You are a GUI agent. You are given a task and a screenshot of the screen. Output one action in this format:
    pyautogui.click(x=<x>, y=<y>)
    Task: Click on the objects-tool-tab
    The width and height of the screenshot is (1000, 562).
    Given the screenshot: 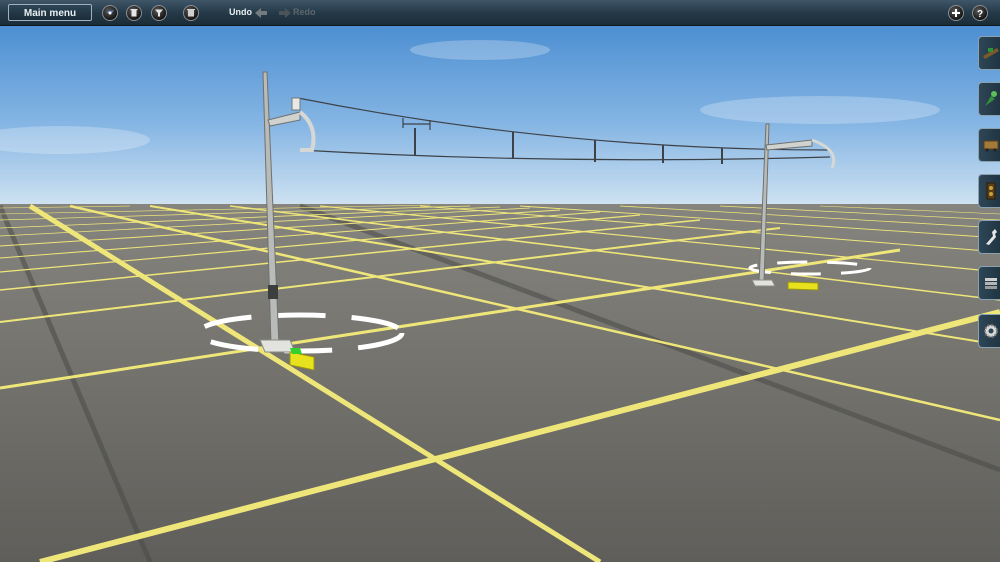 What is the action you would take?
    pyautogui.click(x=989, y=99)
    